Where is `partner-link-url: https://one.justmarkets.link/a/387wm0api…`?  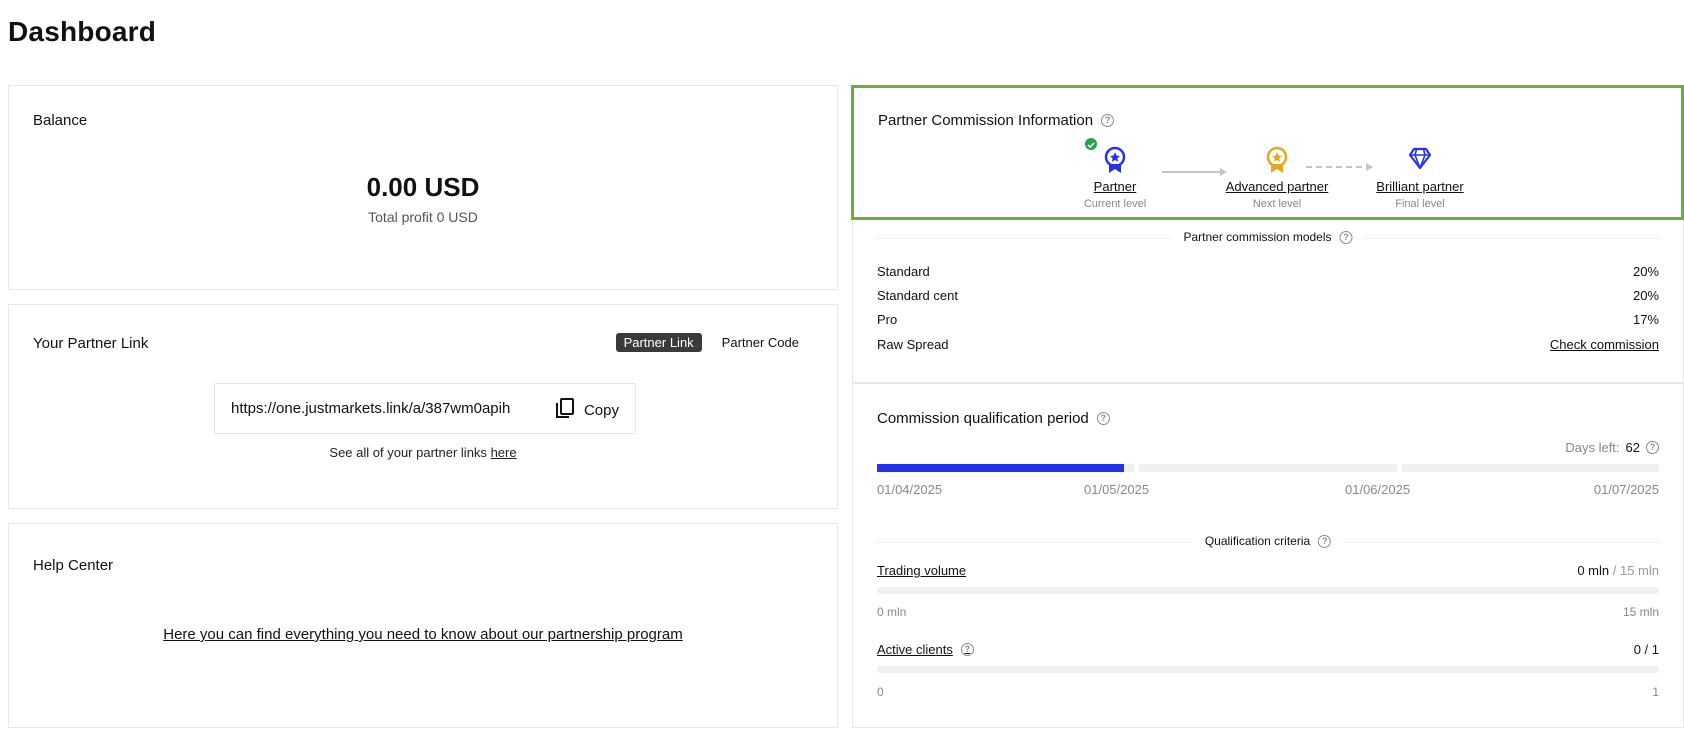
partner-link-url: https://one.justmarkets.link/a/387wm0api… is located at coordinates (371, 408).